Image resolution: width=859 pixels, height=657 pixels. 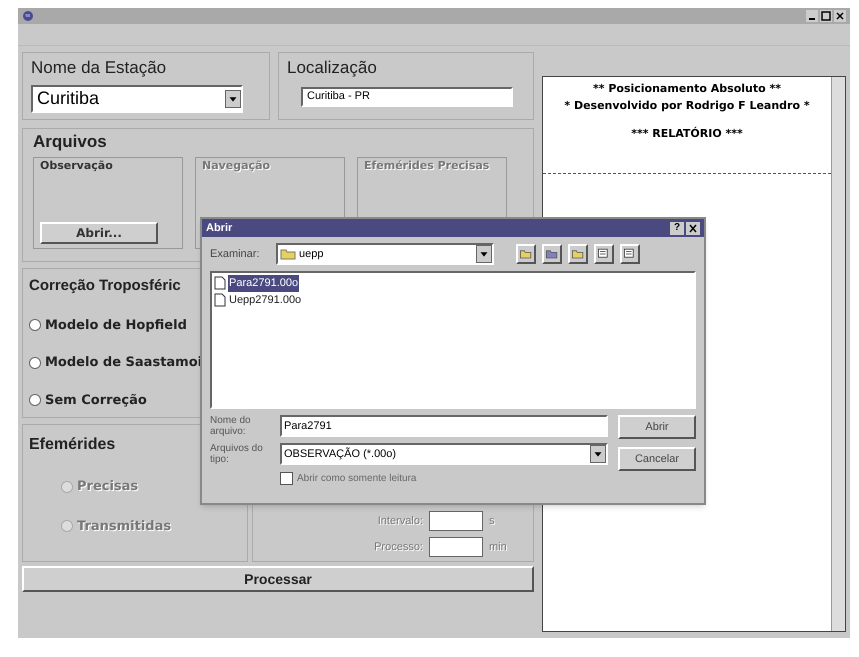 What do you see at coordinates (526, 254) in the screenshot?
I see `up-folder-icon` at bounding box center [526, 254].